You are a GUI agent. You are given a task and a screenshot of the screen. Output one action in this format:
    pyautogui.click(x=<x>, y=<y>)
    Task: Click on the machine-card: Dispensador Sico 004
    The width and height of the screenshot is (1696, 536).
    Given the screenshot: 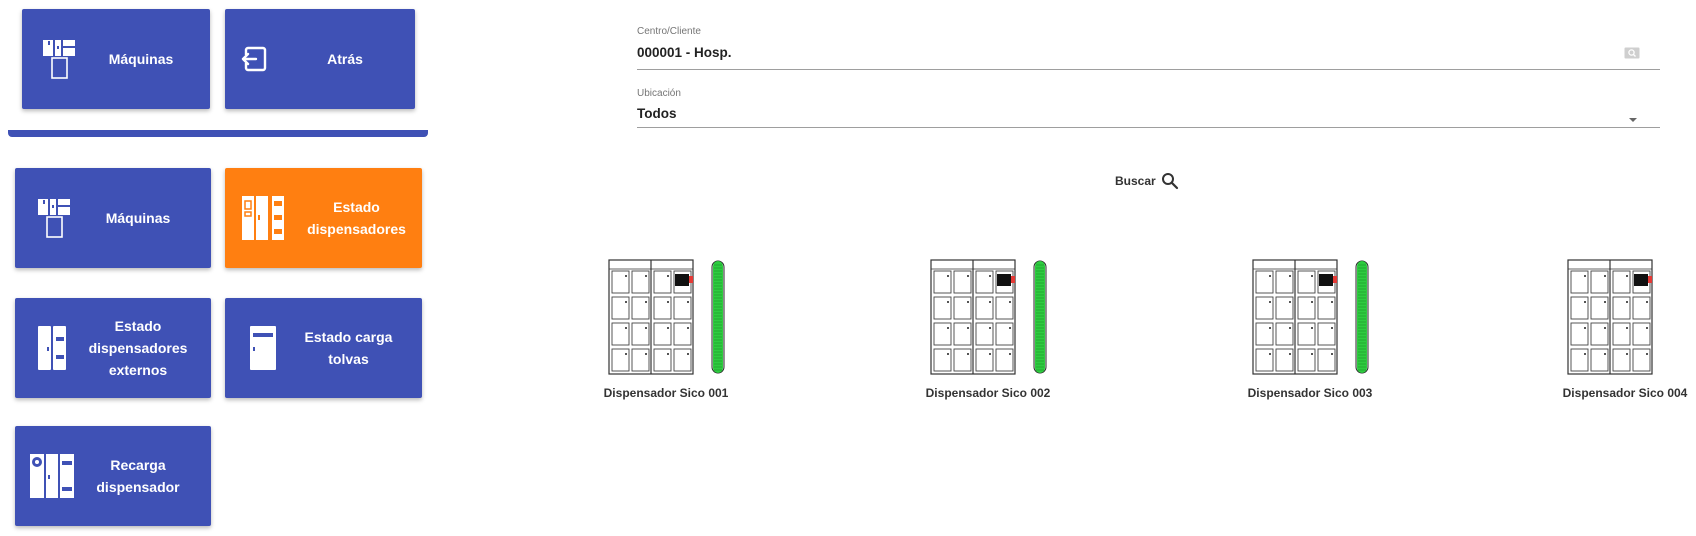 What is the action you would take?
    pyautogui.click(x=1625, y=329)
    